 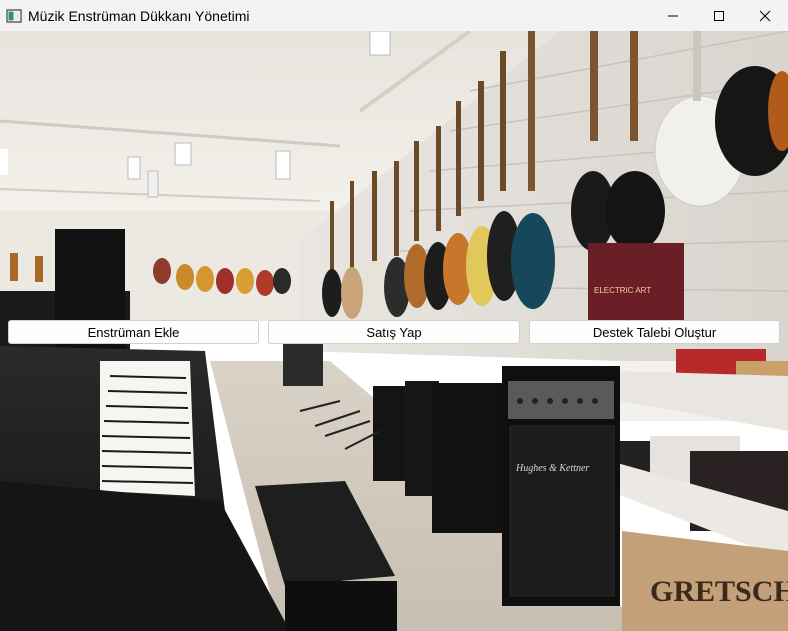 I want to click on maximize-button, so click(x=719, y=15).